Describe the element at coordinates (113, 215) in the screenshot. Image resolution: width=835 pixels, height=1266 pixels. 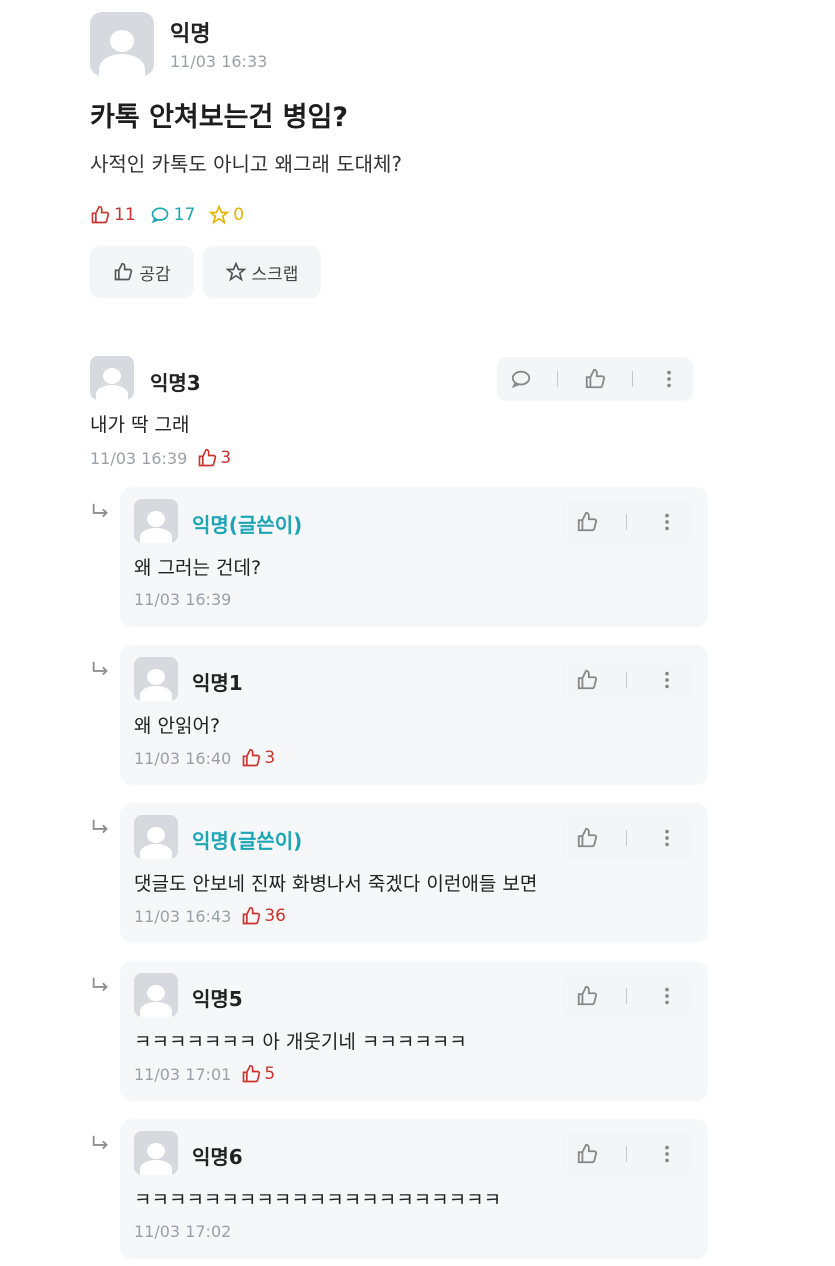
I see `like-count: 11` at that location.